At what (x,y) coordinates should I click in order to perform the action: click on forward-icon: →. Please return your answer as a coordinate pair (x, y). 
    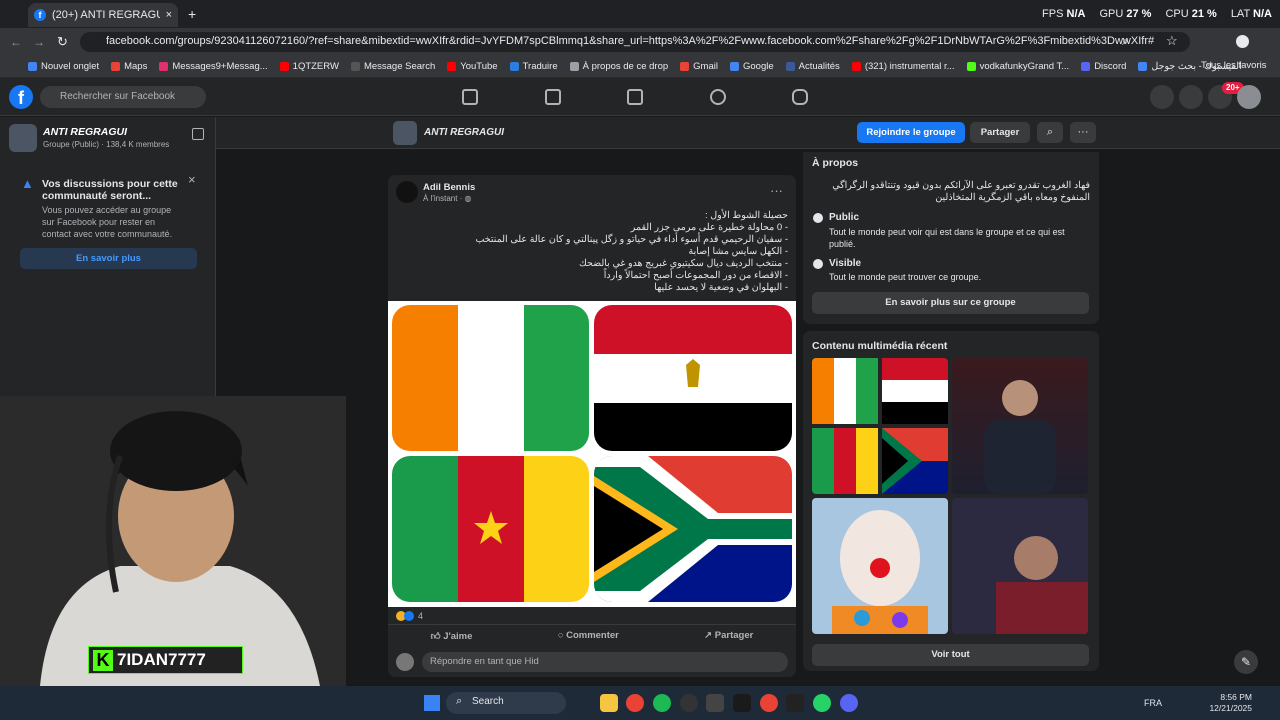
    Looking at the image, I should click on (39, 42).